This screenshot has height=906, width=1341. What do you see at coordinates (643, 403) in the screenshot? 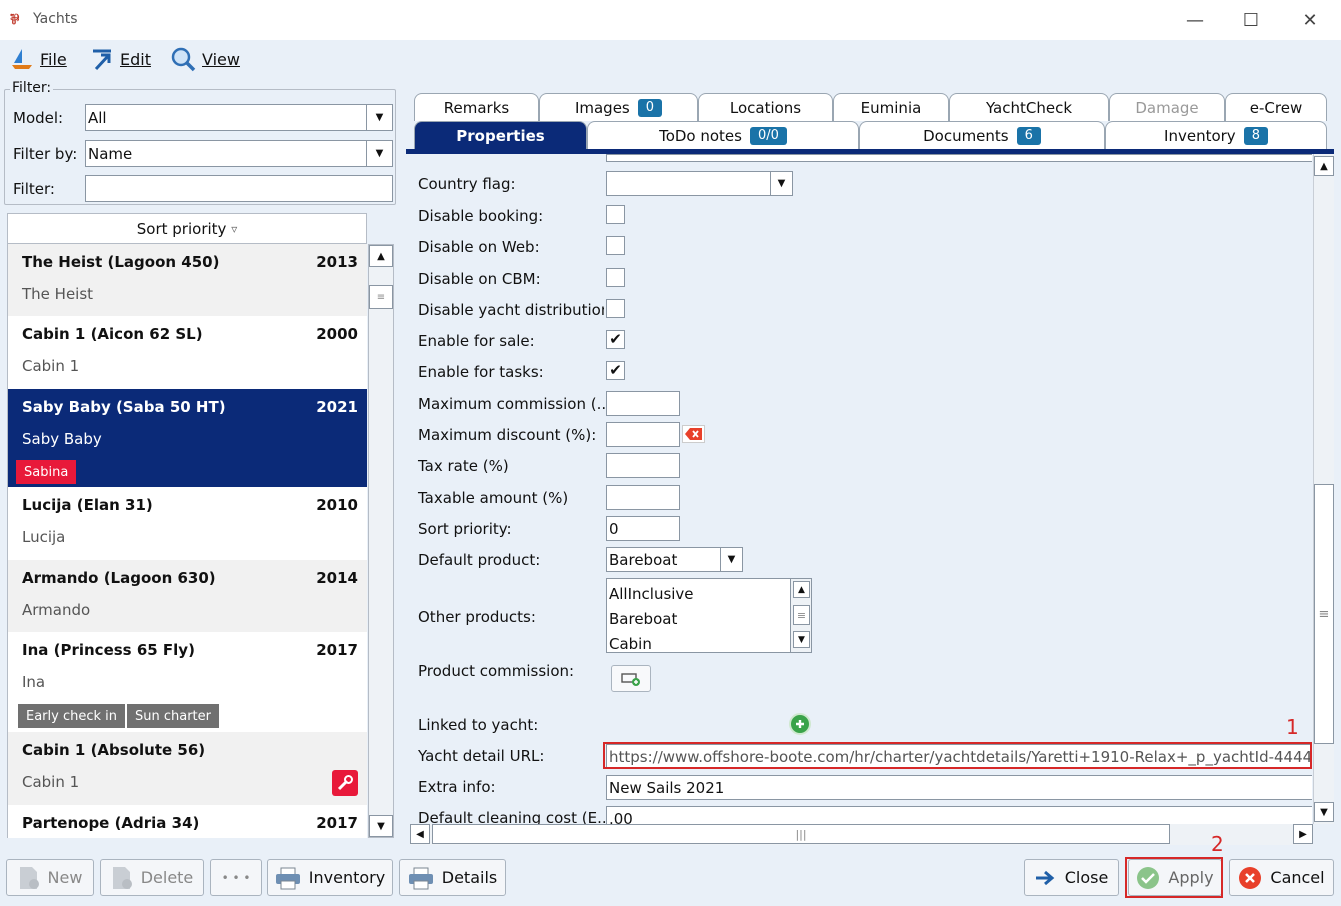
I see `max-commission-input` at bounding box center [643, 403].